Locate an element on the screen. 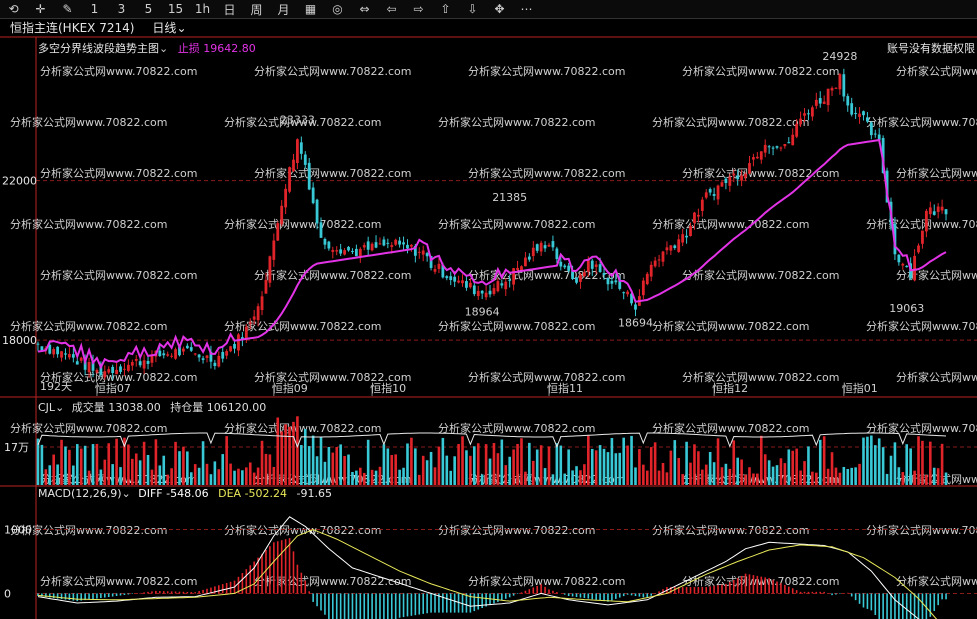  price-annotation: 19063 is located at coordinates (906, 308).